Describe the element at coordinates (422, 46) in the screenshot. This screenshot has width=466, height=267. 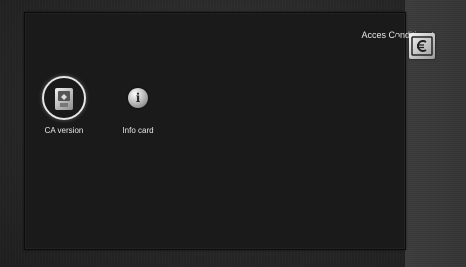
I see `euro-card-icon` at that location.